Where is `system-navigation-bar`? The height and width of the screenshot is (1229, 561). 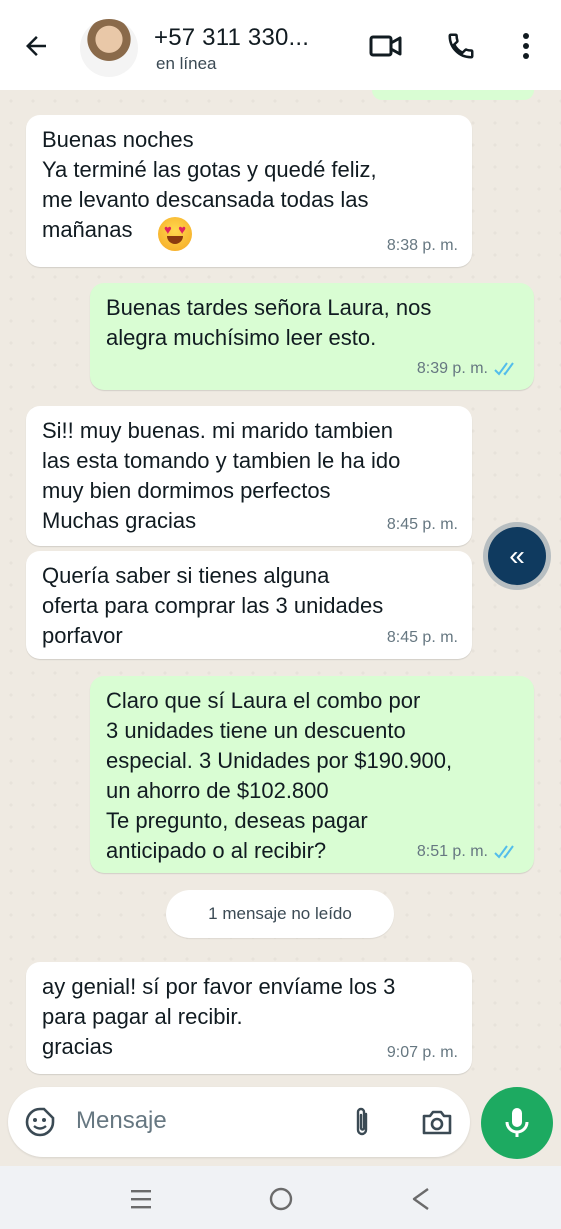 system-navigation-bar is located at coordinates (280, 1197).